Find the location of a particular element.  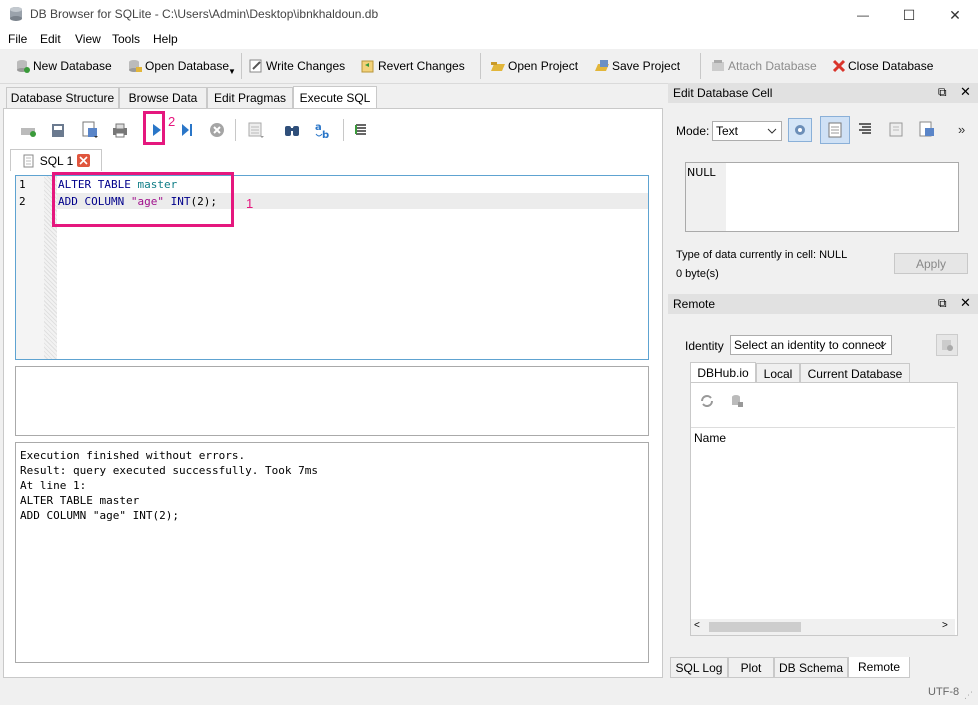

step-forward-icon is located at coordinates (187, 130).